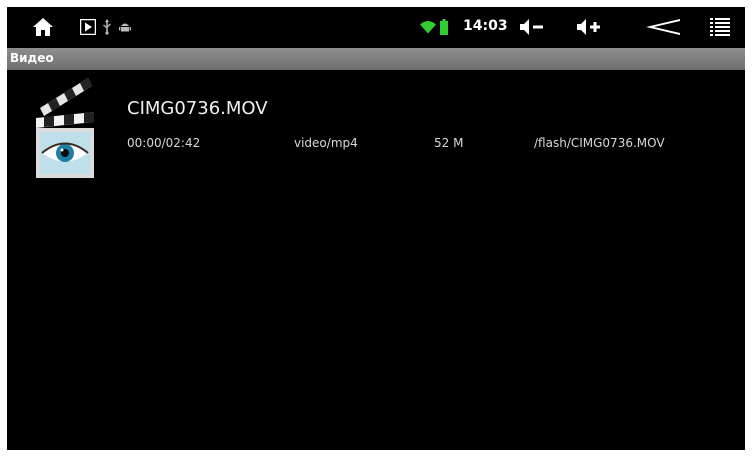 This screenshot has width=752, height=457. I want to click on android-debug-icon, so click(125, 27).